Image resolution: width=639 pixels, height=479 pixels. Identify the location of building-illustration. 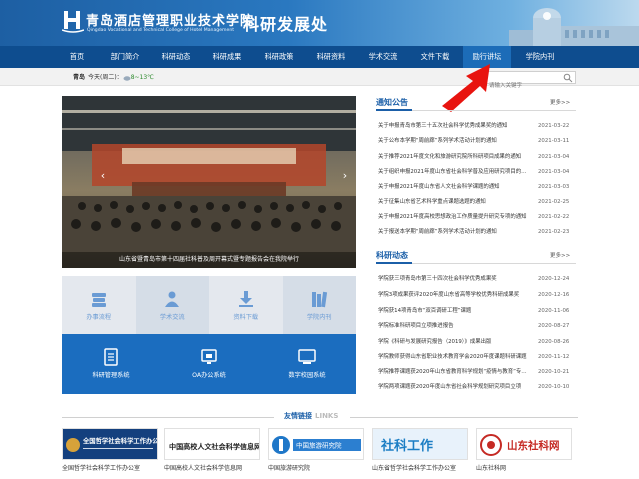
(574, 27).